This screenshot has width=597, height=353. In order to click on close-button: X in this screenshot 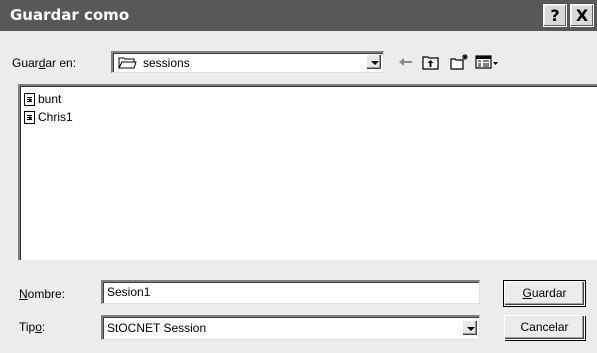, I will do `click(582, 15)`.